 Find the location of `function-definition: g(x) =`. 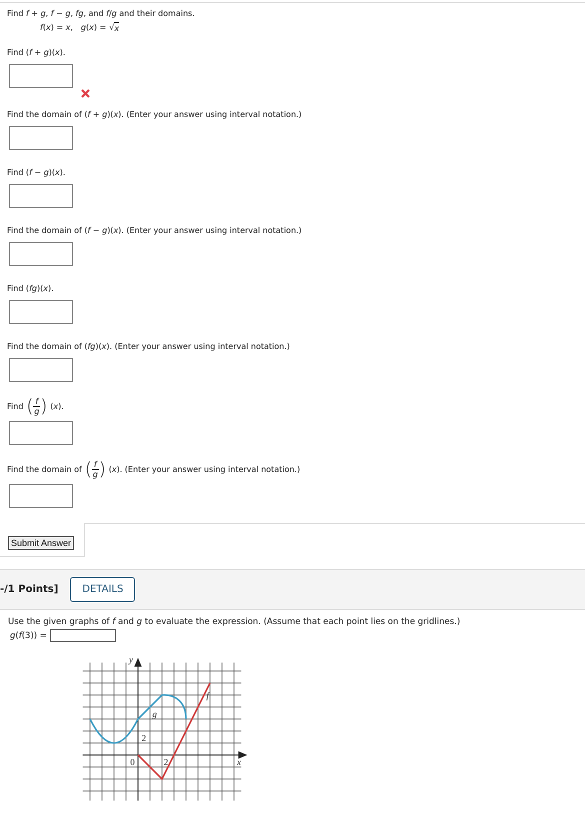

function-definition: g(x) = is located at coordinates (93, 28).